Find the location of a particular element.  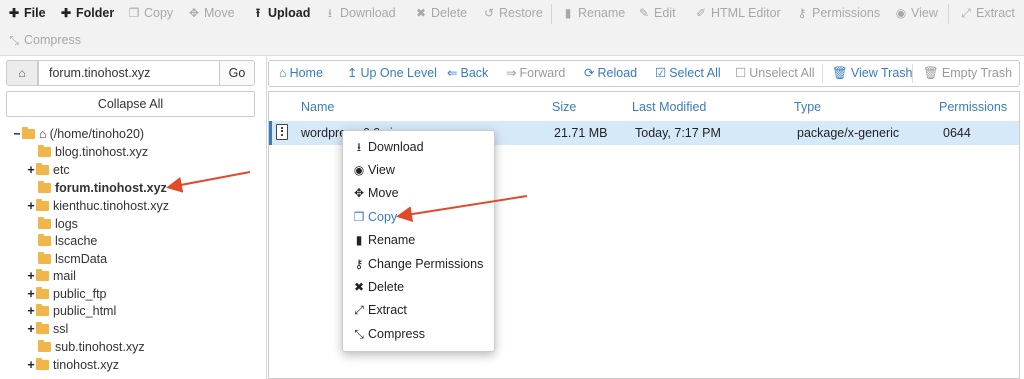

up-one-level-button: ↥ Up One Level is located at coordinates (392, 73).